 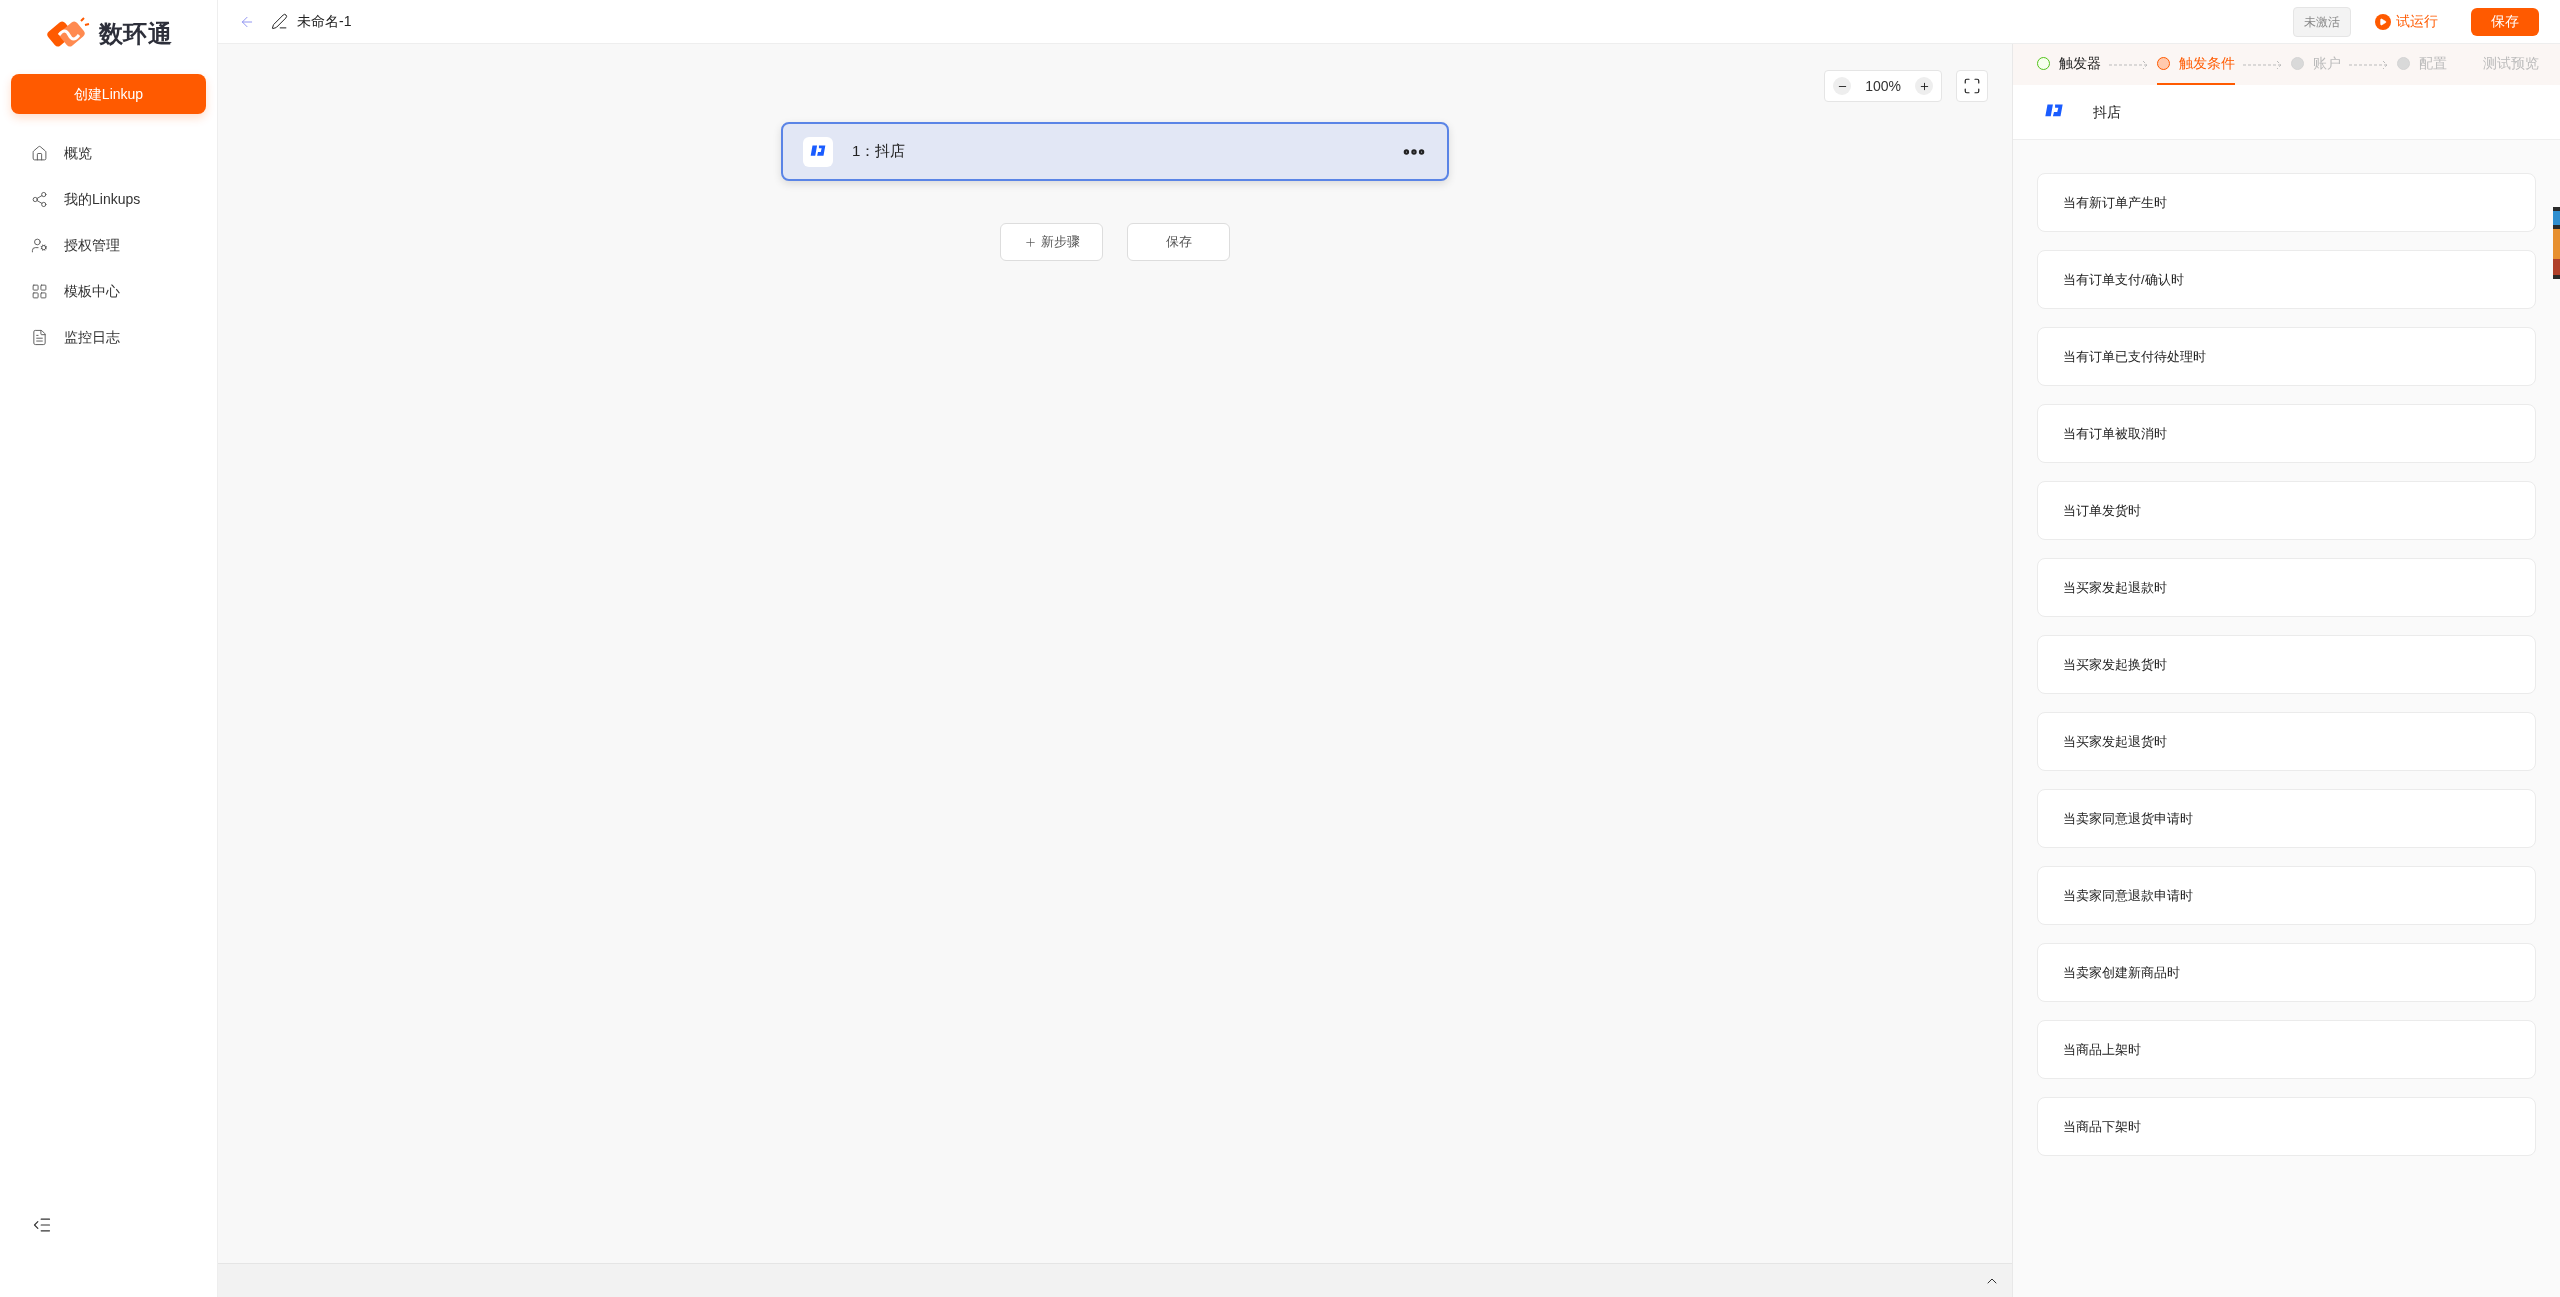 I want to click on nav-item: 监控日志, so click(x=108, y=337).